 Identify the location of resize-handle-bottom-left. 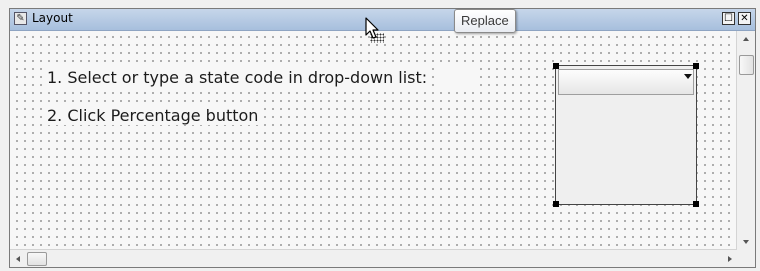
(556, 204).